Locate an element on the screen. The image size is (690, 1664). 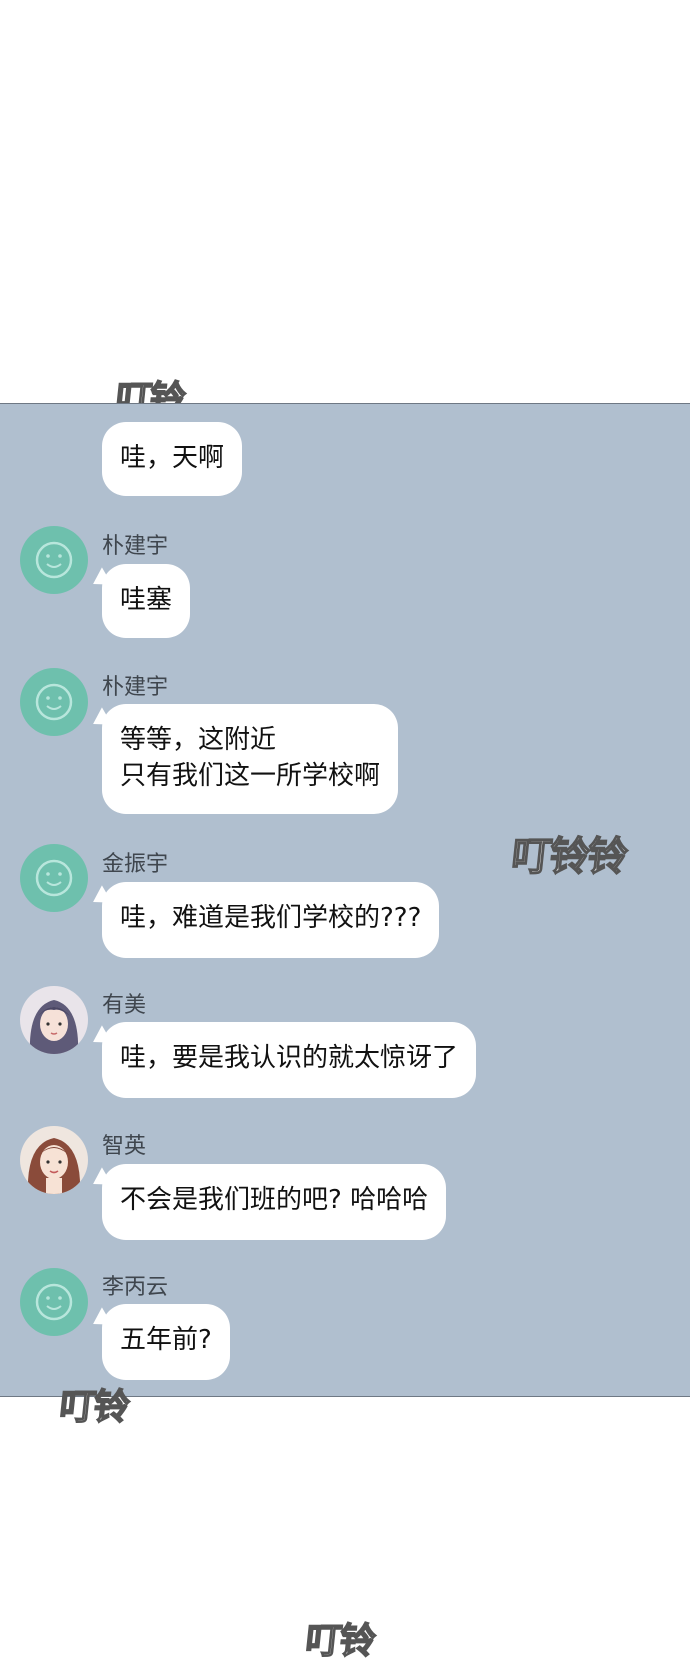
message-text: 哇，天啊 is located at coordinates (172, 458).